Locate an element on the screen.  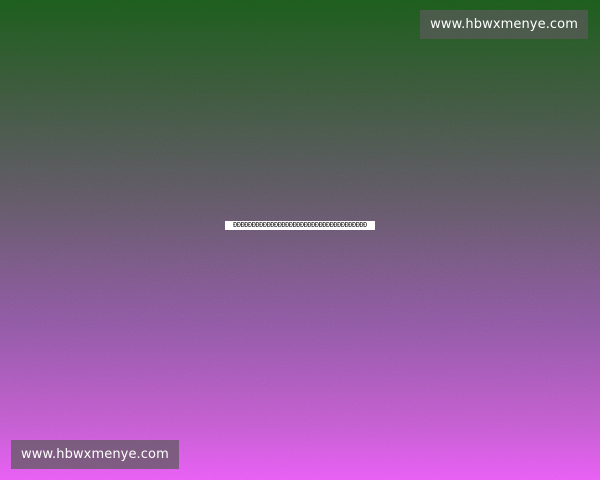
watermark-bottom-left: www.hbwxmenye.com is located at coordinates (95, 454).